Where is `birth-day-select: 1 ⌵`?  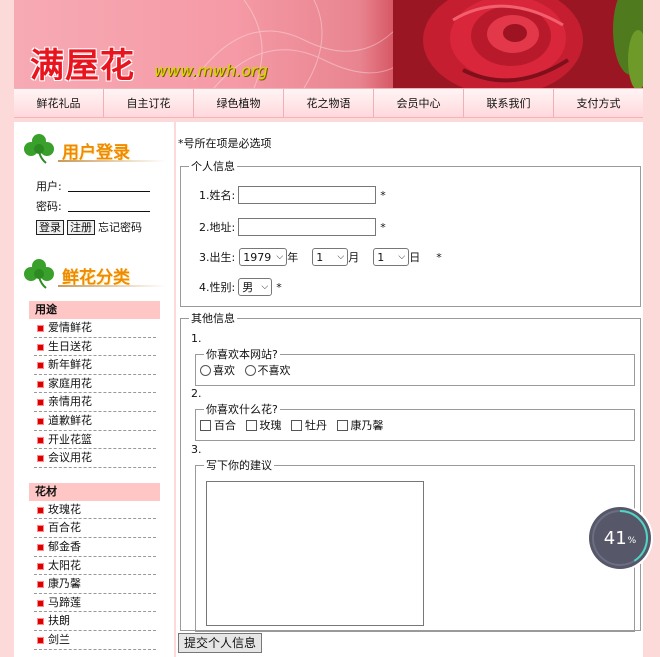
birth-day-select: 1 ⌵ is located at coordinates (391, 257).